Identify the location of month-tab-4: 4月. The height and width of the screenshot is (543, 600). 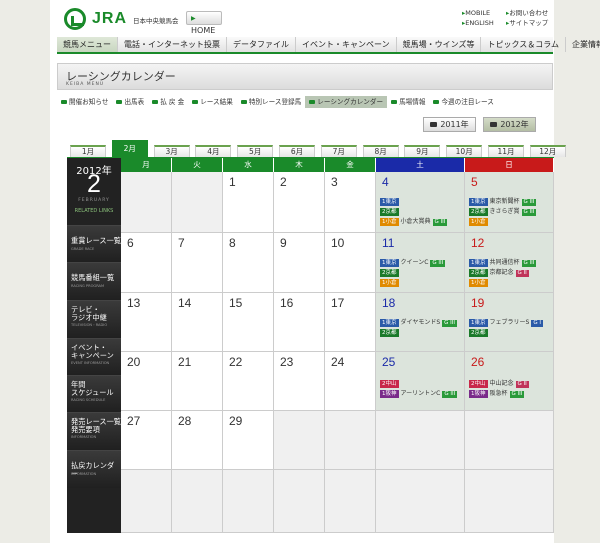
(213, 151).